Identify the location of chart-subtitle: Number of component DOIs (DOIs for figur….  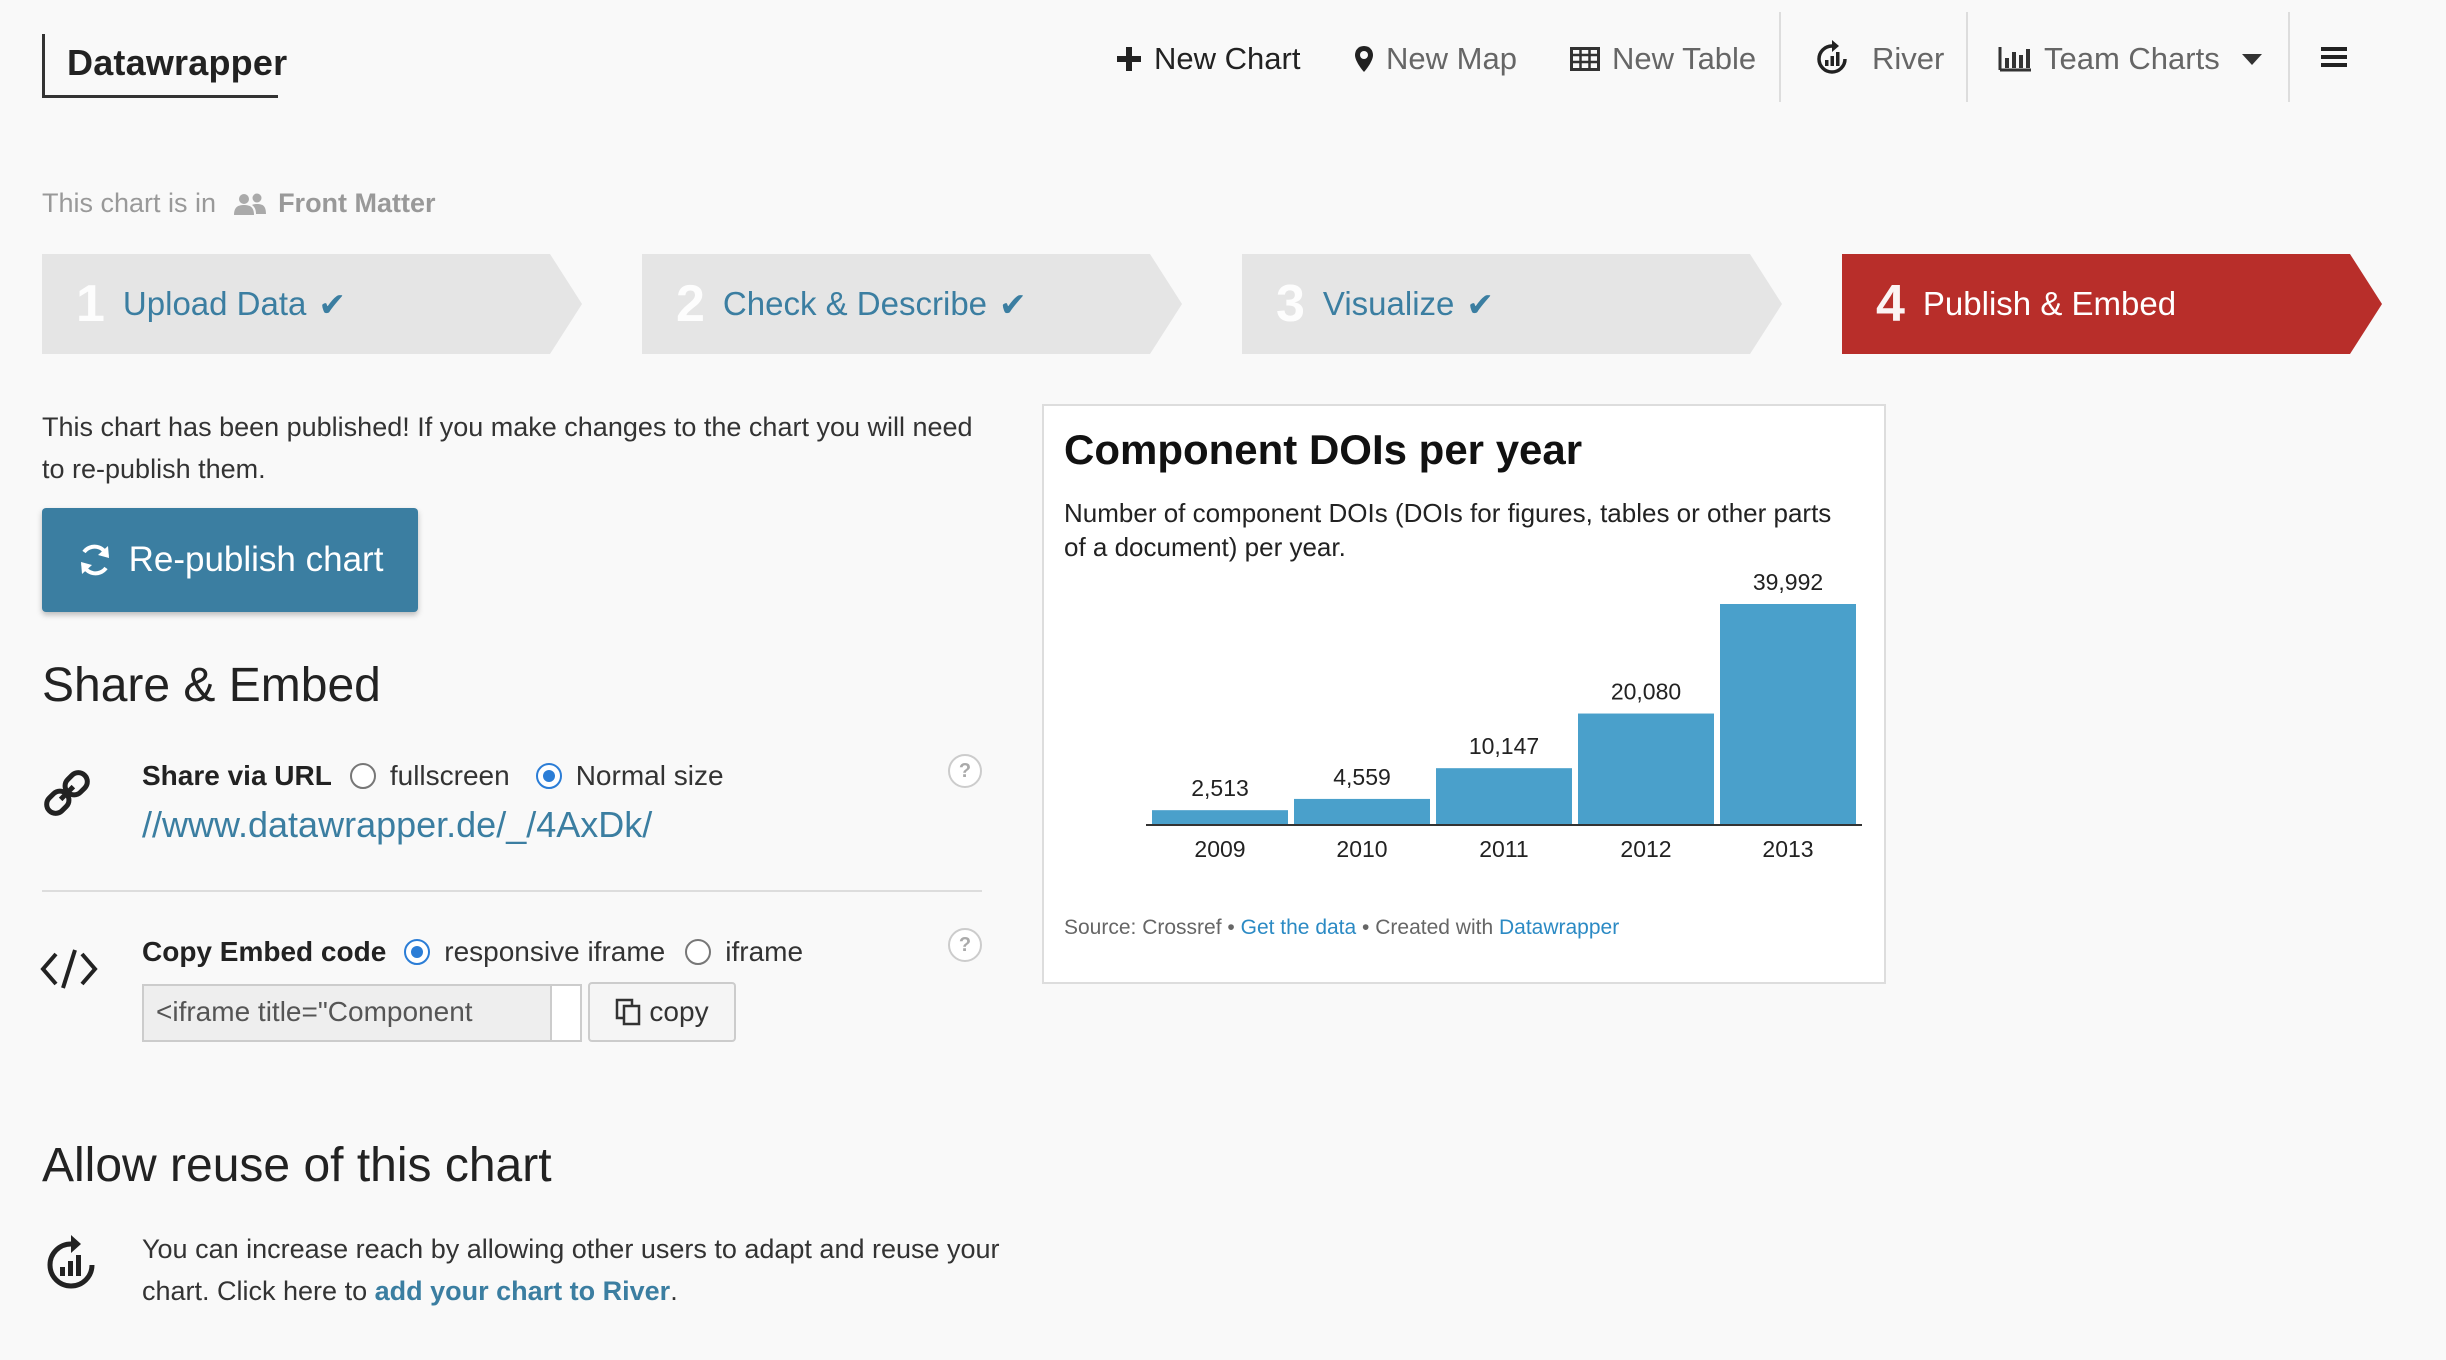
(1448, 530).